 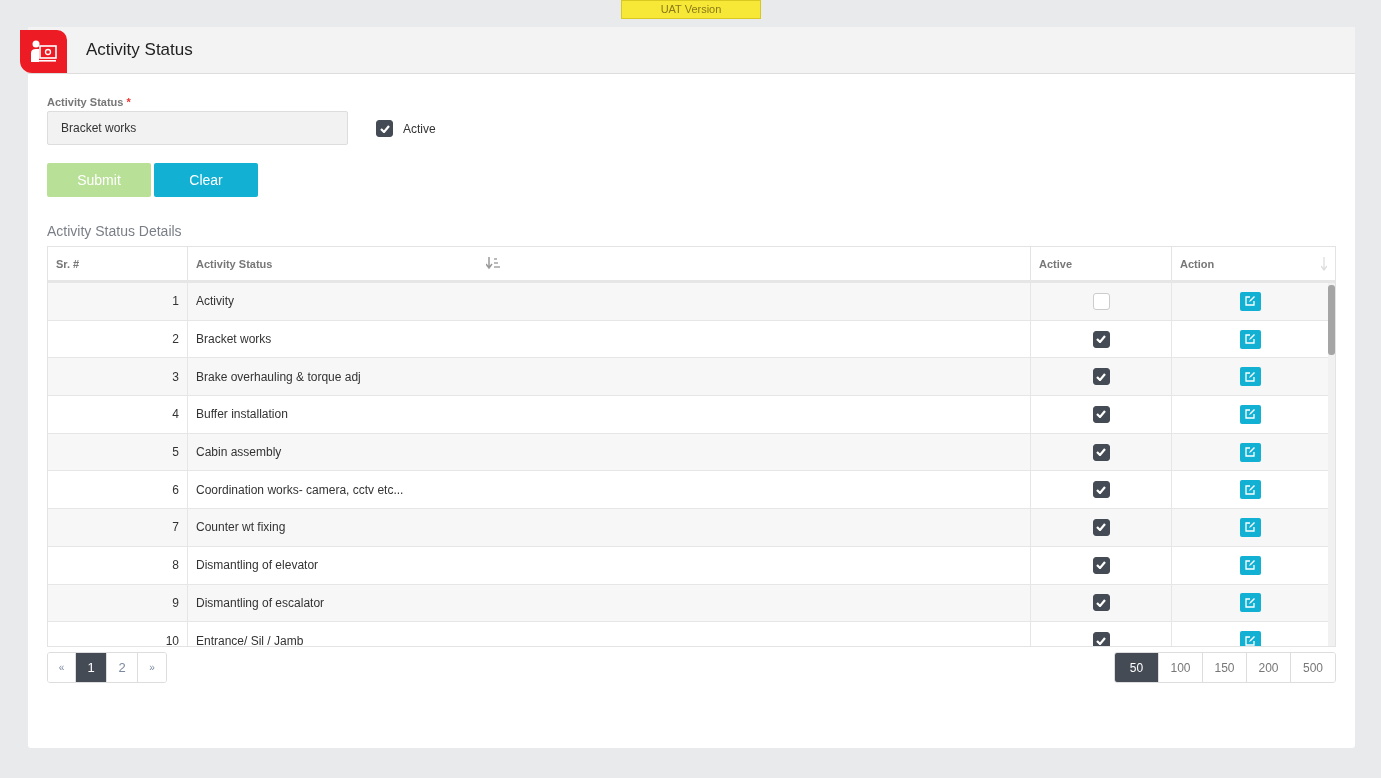 What do you see at coordinates (609, 527) in the screenshot?
I see `table-cell: Counter wt fixing` at bounding box center [609, 527].